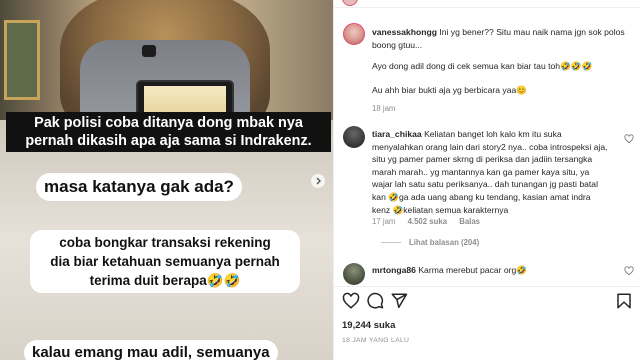 This screenshot has width=640, height=360. I want to click on save-button, so click(624, 301).